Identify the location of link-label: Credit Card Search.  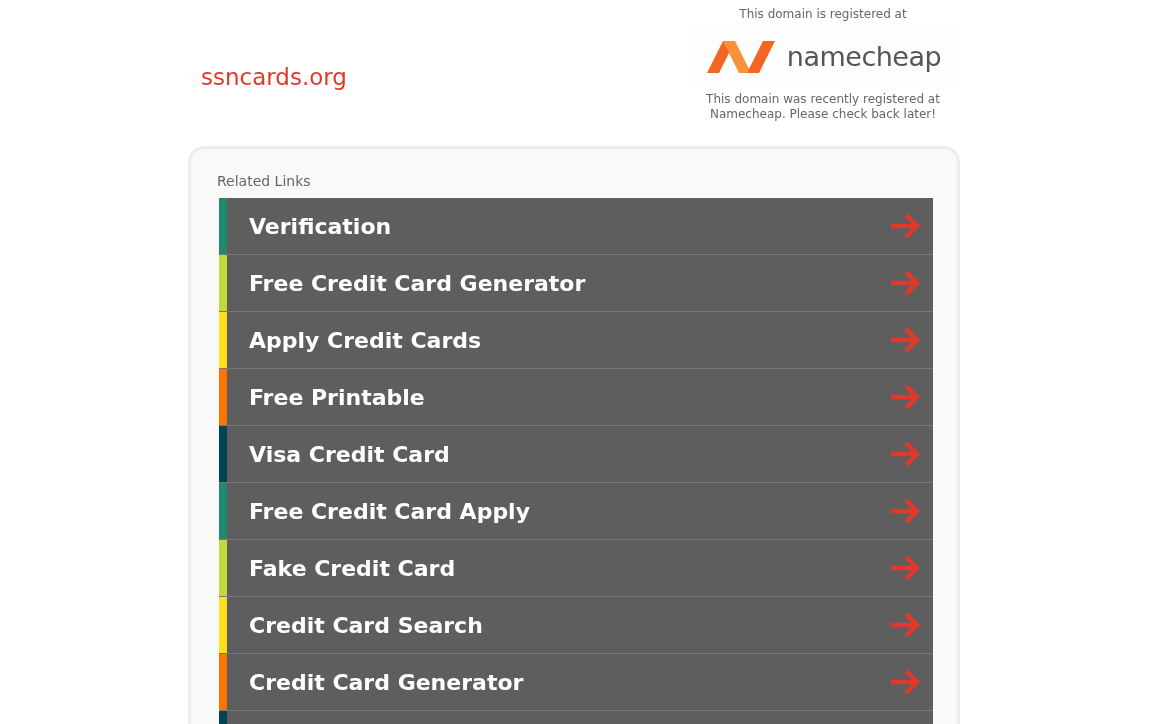
(366, 625).